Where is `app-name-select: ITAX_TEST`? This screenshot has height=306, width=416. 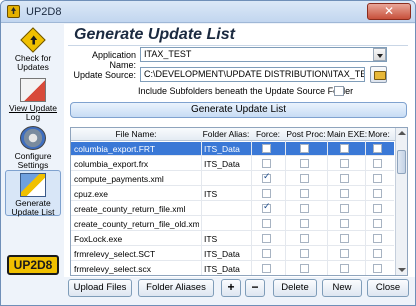 app-name-select: ITAX_TEST is located at coordinates (263, 54).